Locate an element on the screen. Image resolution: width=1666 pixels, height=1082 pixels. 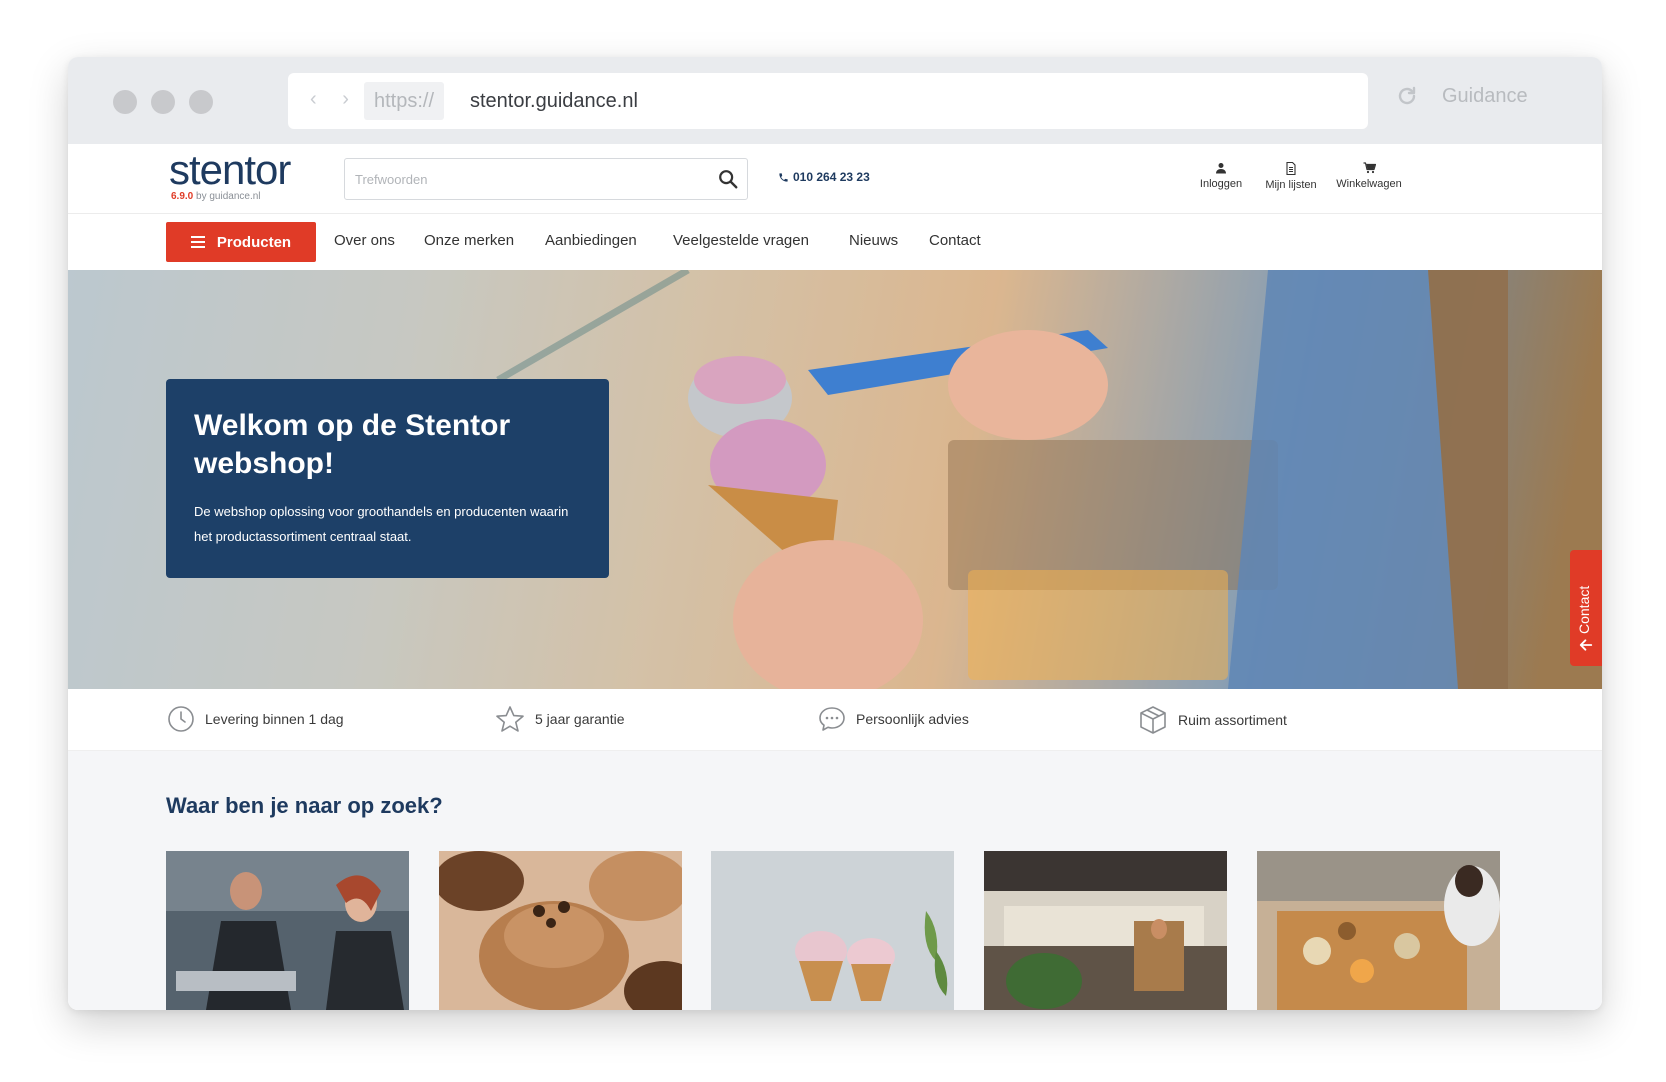
my-lists-button: Mijn lijsten is located at coordinates (1291, 176).